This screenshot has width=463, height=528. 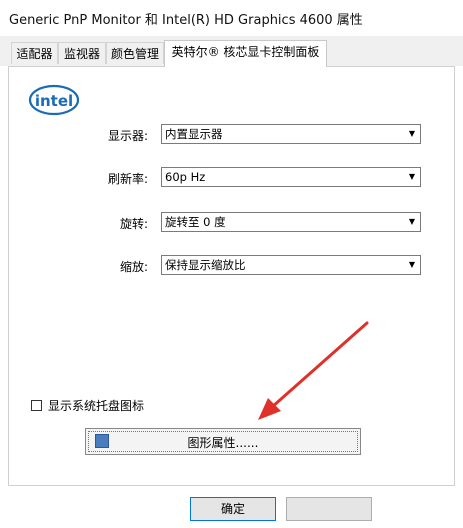 What do you see at coordinates (127, 179) in the screenshot?
I see `refresh-label: 刷新率:` at bounding box center [127, 179].